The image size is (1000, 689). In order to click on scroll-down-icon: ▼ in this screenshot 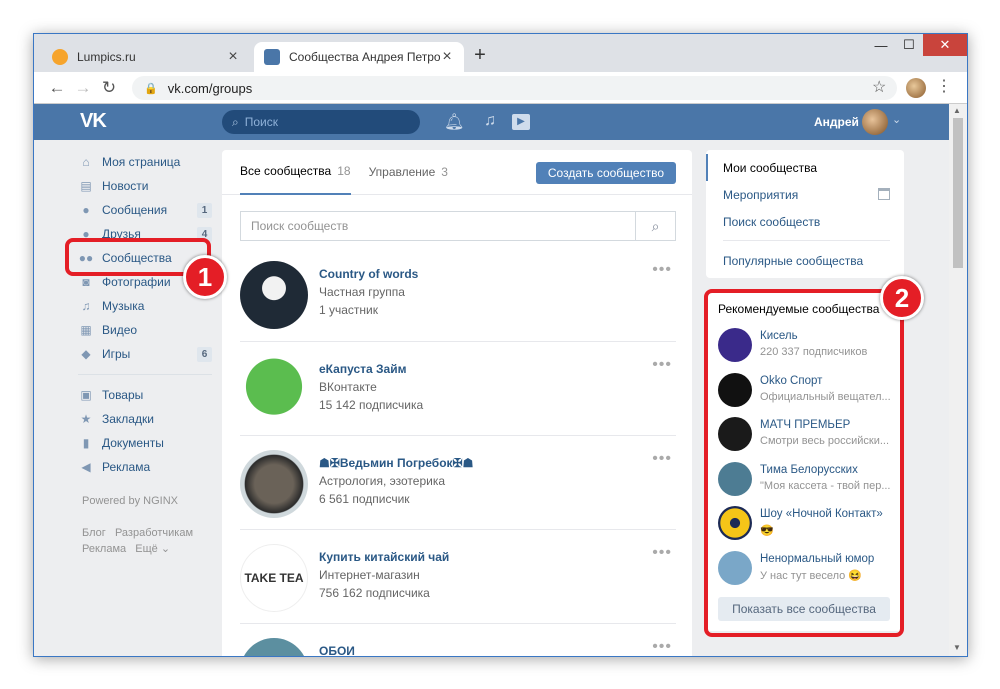, I will do `click(957, 647)`.